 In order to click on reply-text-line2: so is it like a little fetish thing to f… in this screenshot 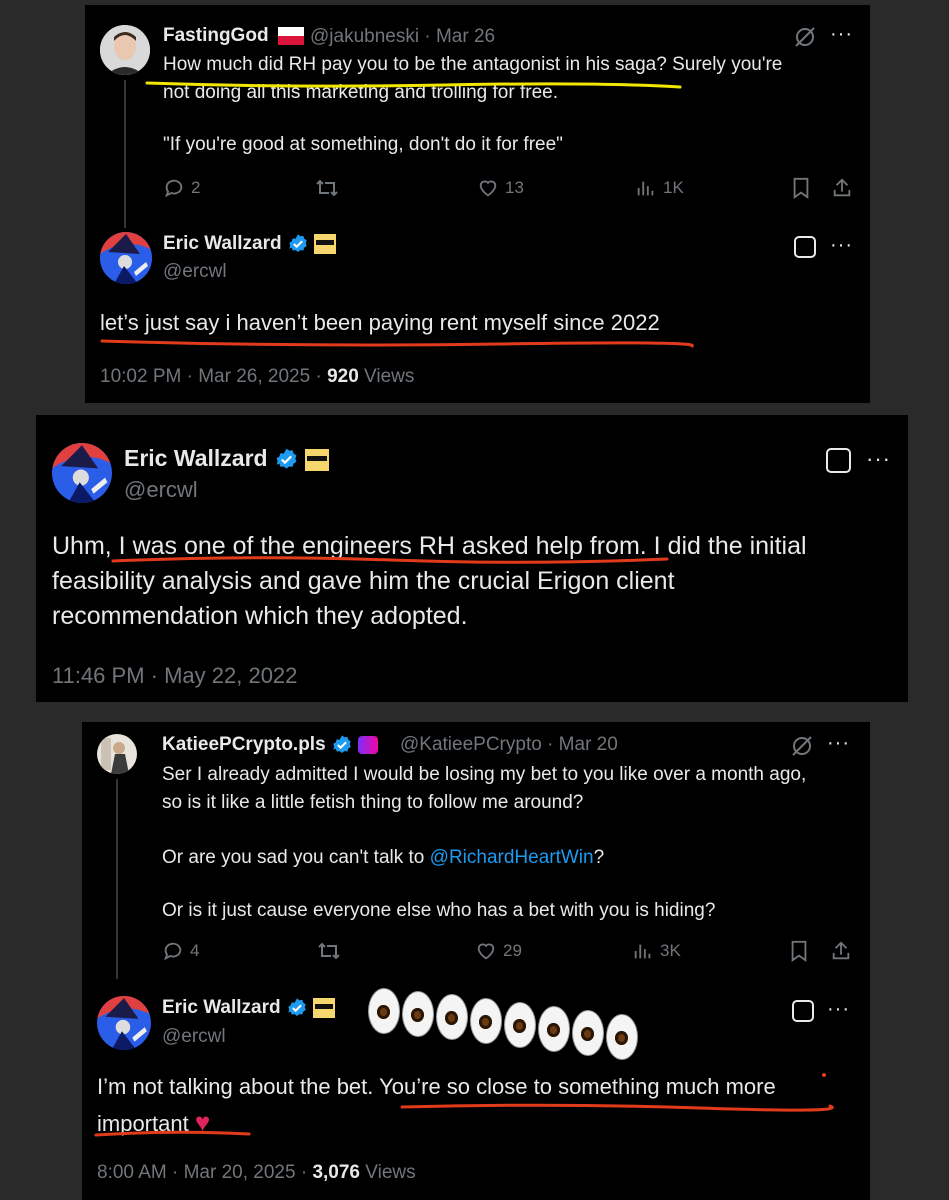, I will do `click(373, 802)`.